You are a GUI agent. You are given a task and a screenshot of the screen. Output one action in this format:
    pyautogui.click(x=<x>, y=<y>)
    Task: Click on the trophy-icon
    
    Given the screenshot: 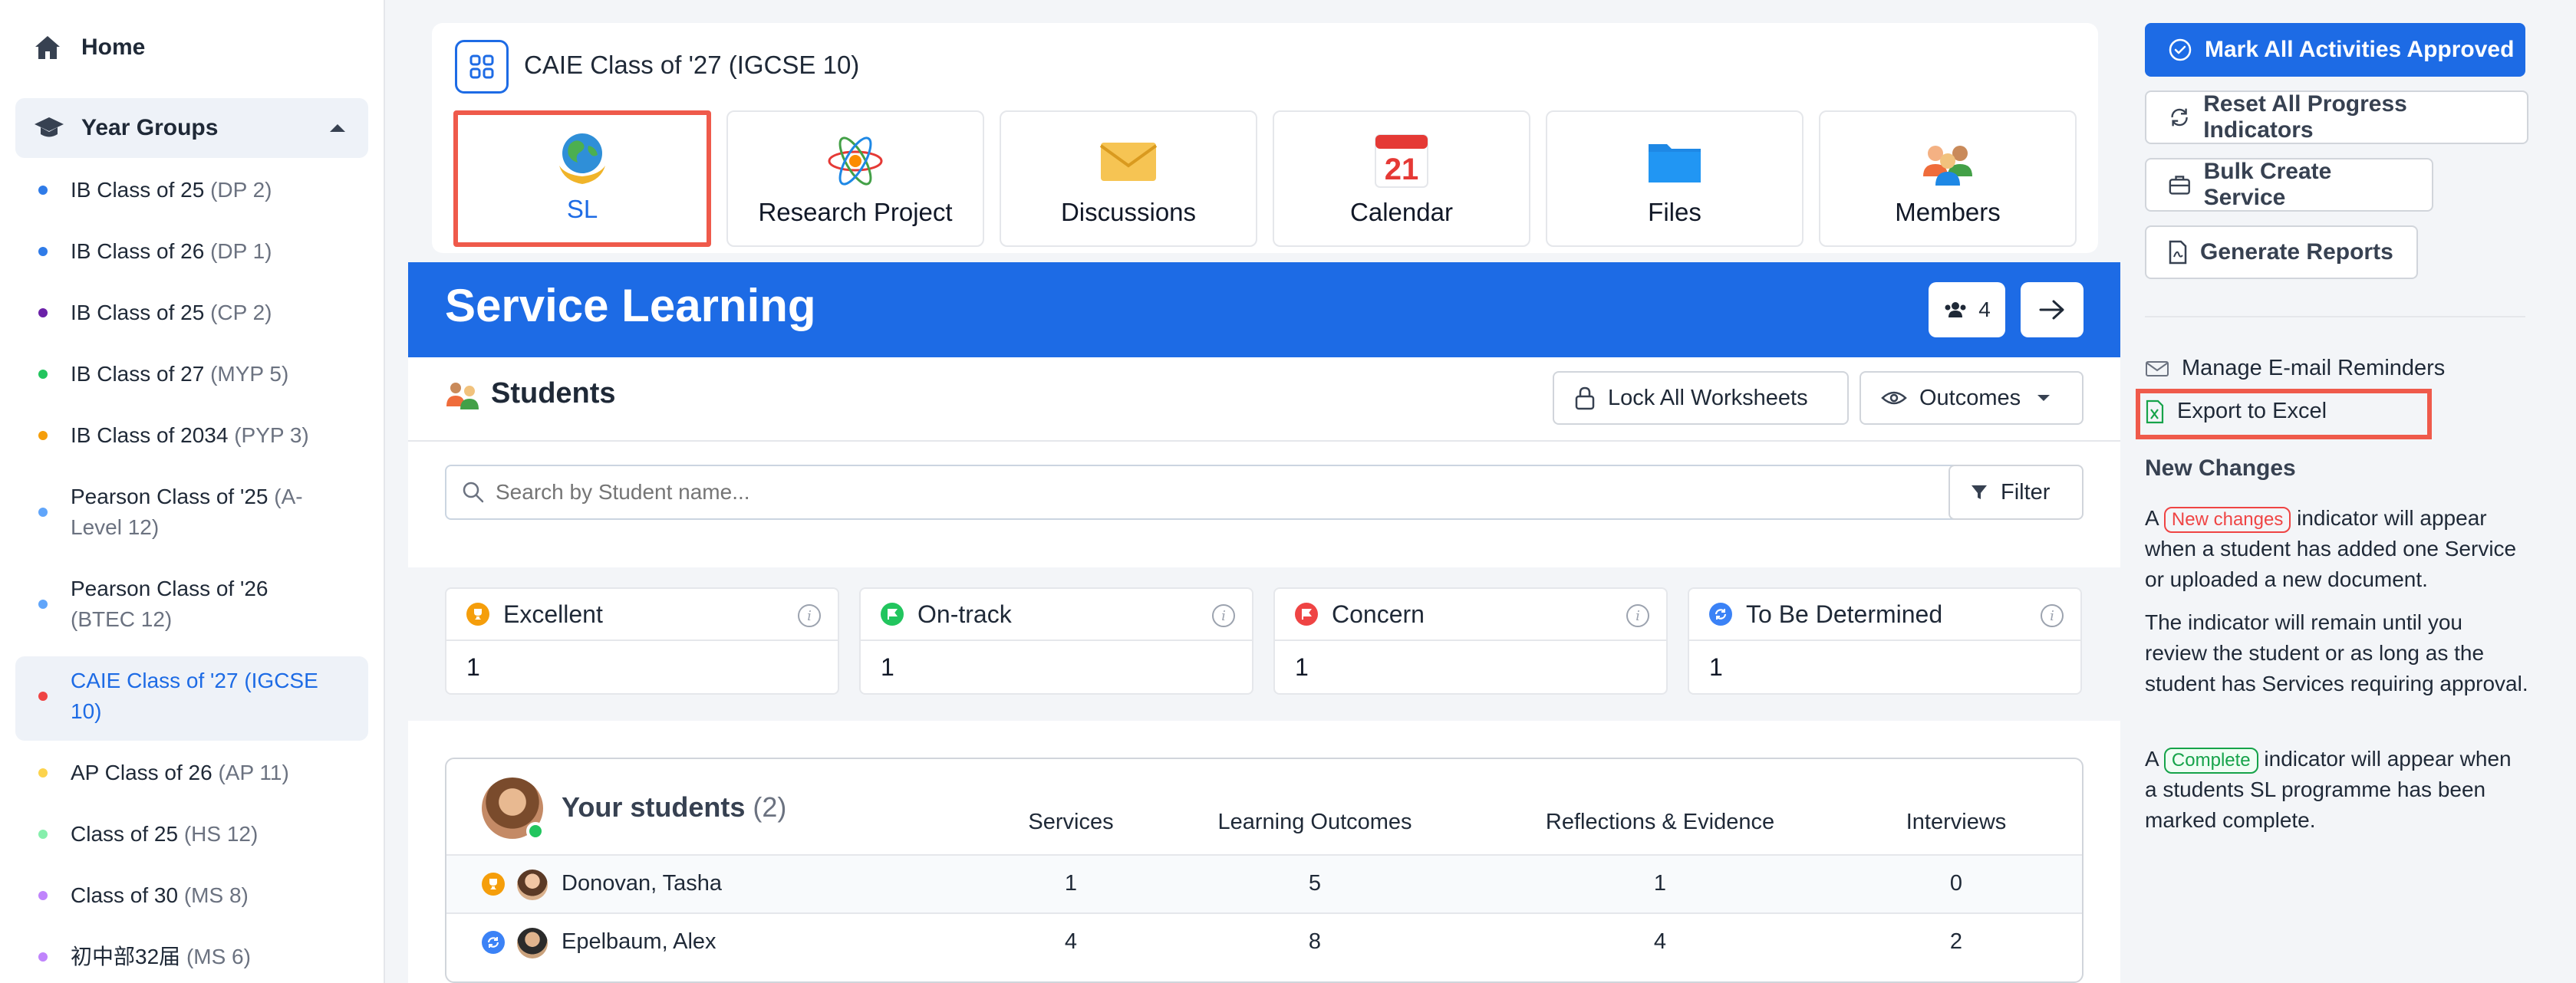 What is the action you would take?
    pyautogui.click(x=477, y=614)
    